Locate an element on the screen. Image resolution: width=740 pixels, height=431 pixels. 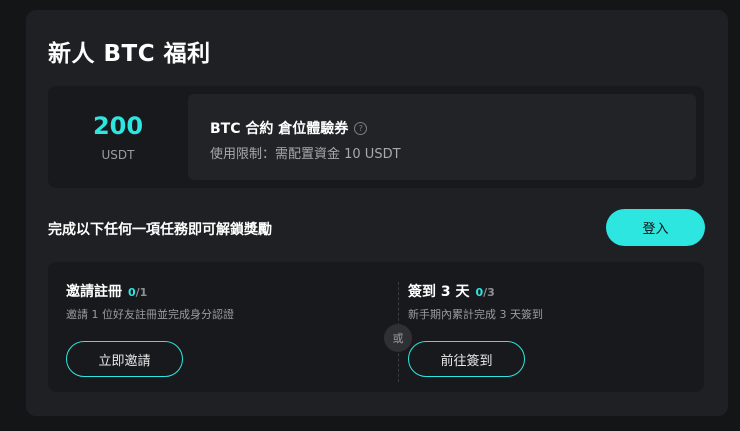
voucher-name-row: BTC 合約 倉位體驗券 ? is located at coordinates (289, 128).